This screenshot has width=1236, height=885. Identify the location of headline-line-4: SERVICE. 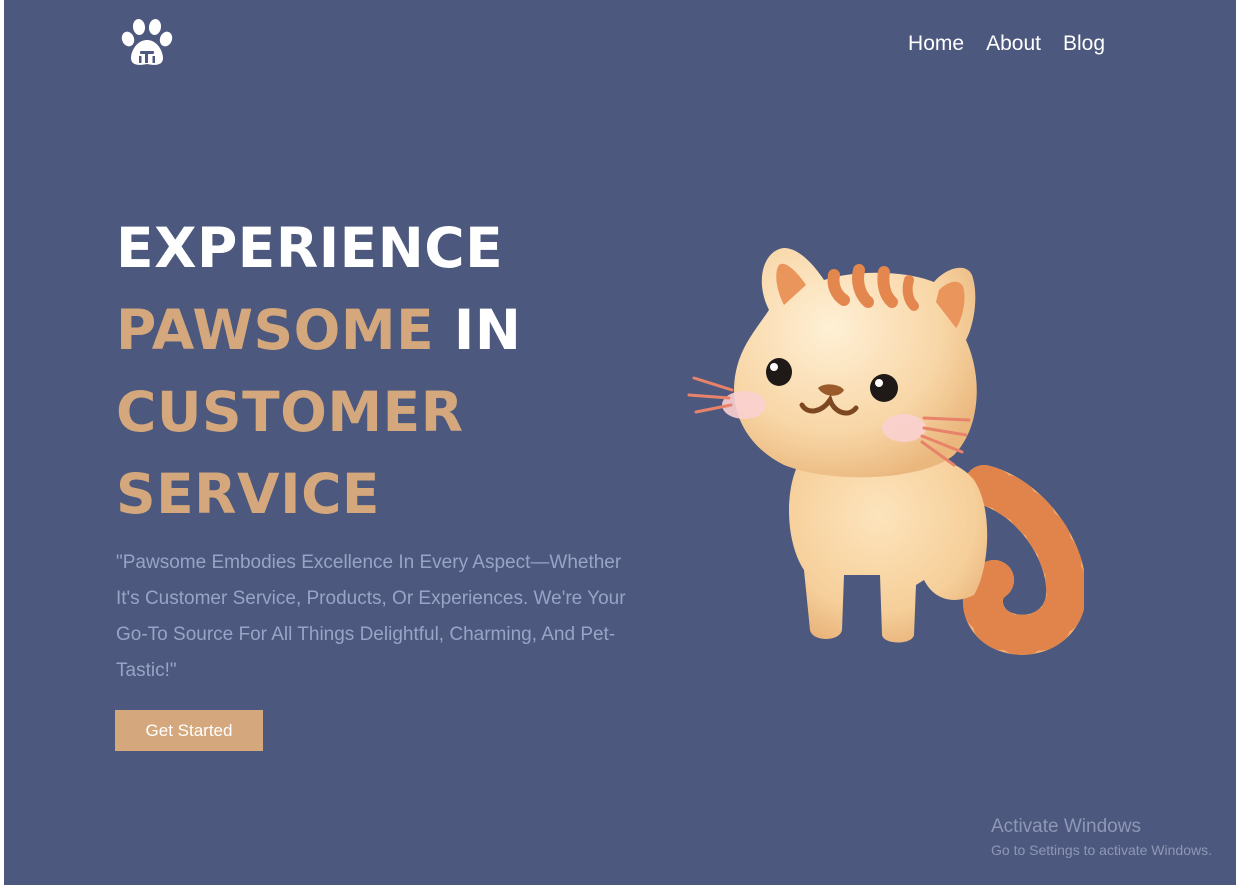
(248, 494).